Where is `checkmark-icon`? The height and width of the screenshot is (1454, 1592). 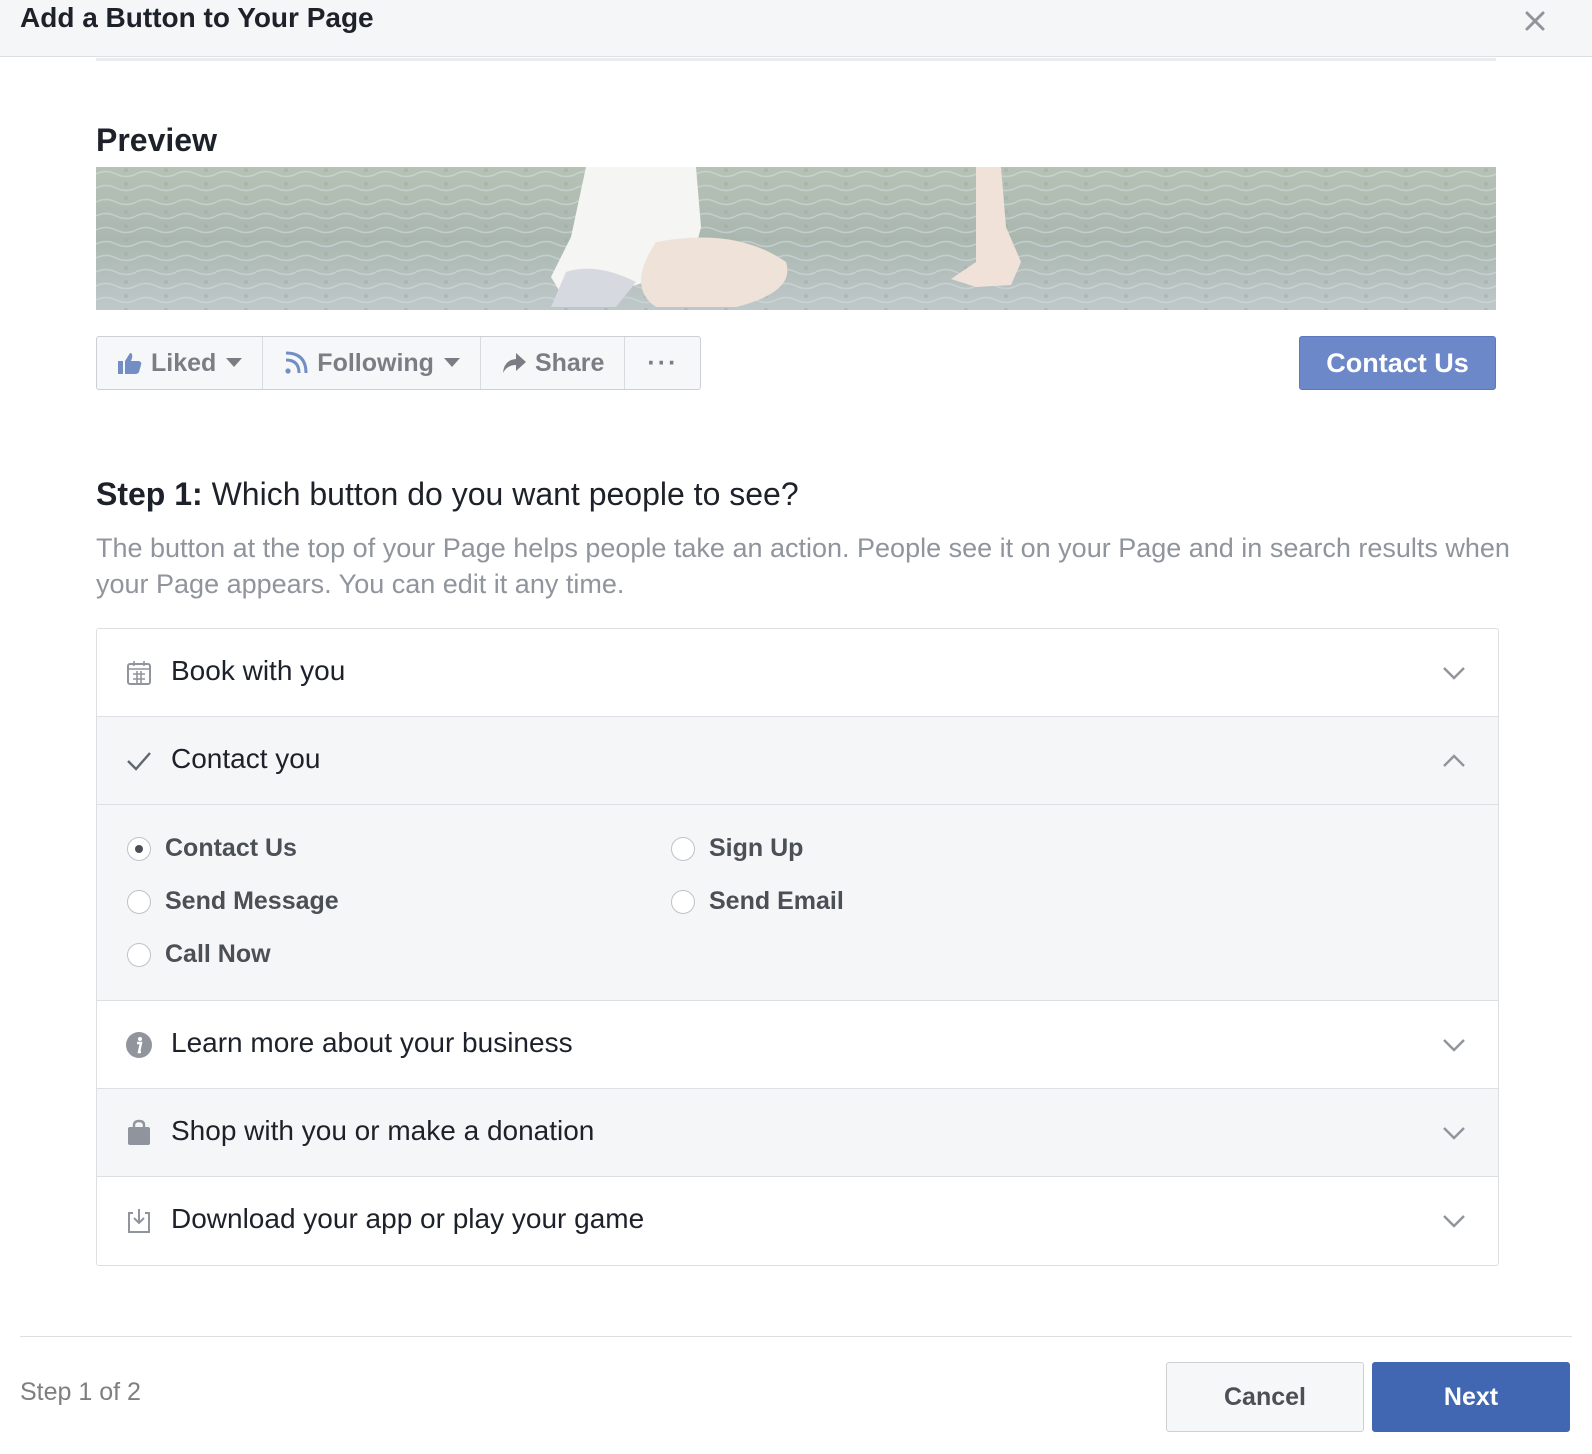
checkmark-icon is located at coordinates (139, 761).